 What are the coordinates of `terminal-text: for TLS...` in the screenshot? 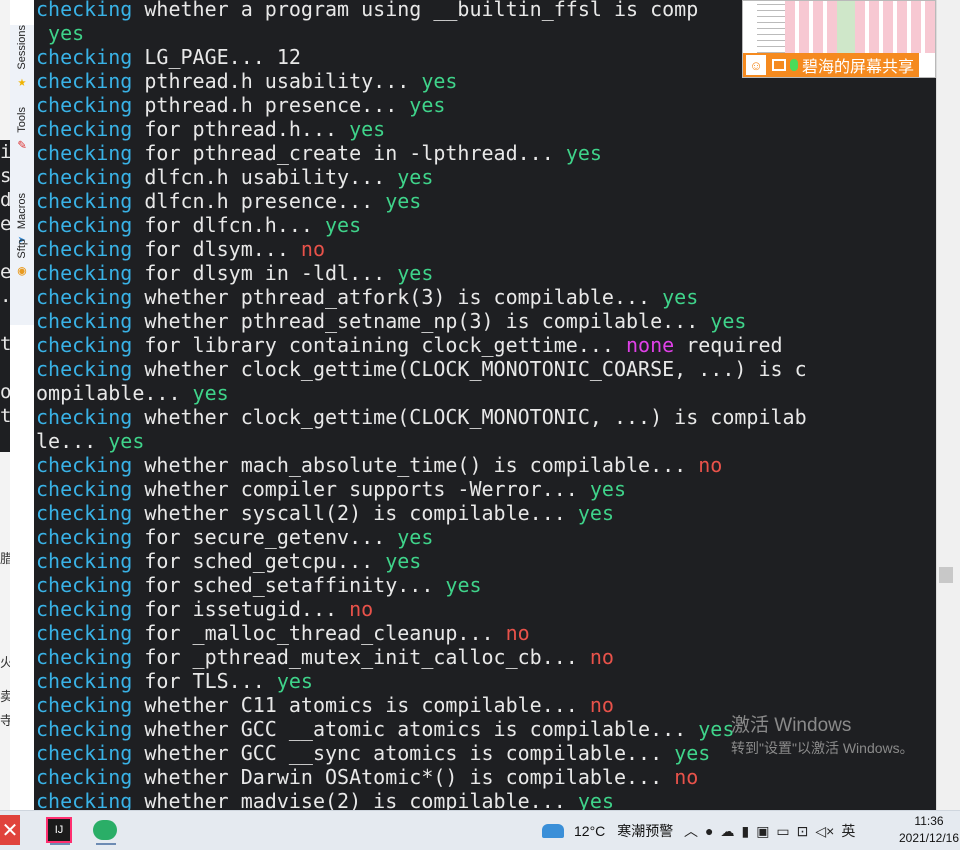 It's located at (204, 681).